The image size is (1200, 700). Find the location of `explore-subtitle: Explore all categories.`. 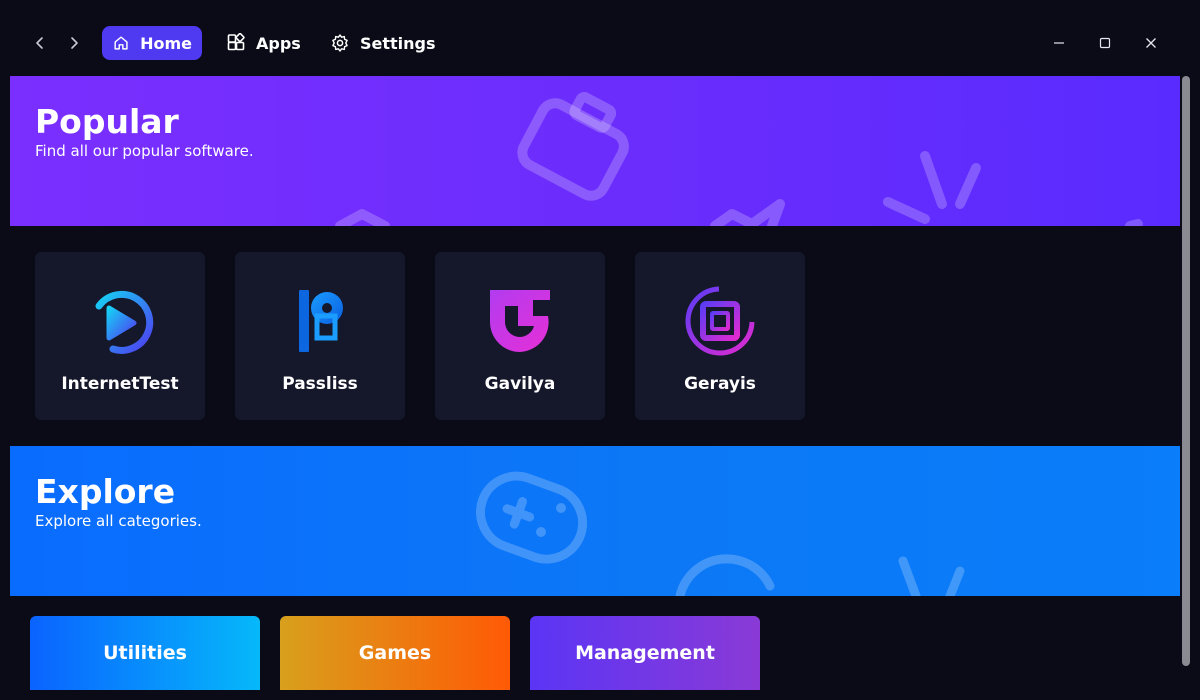

explore-subtitle: Explore all categories. is located at coordinates (118, 521).